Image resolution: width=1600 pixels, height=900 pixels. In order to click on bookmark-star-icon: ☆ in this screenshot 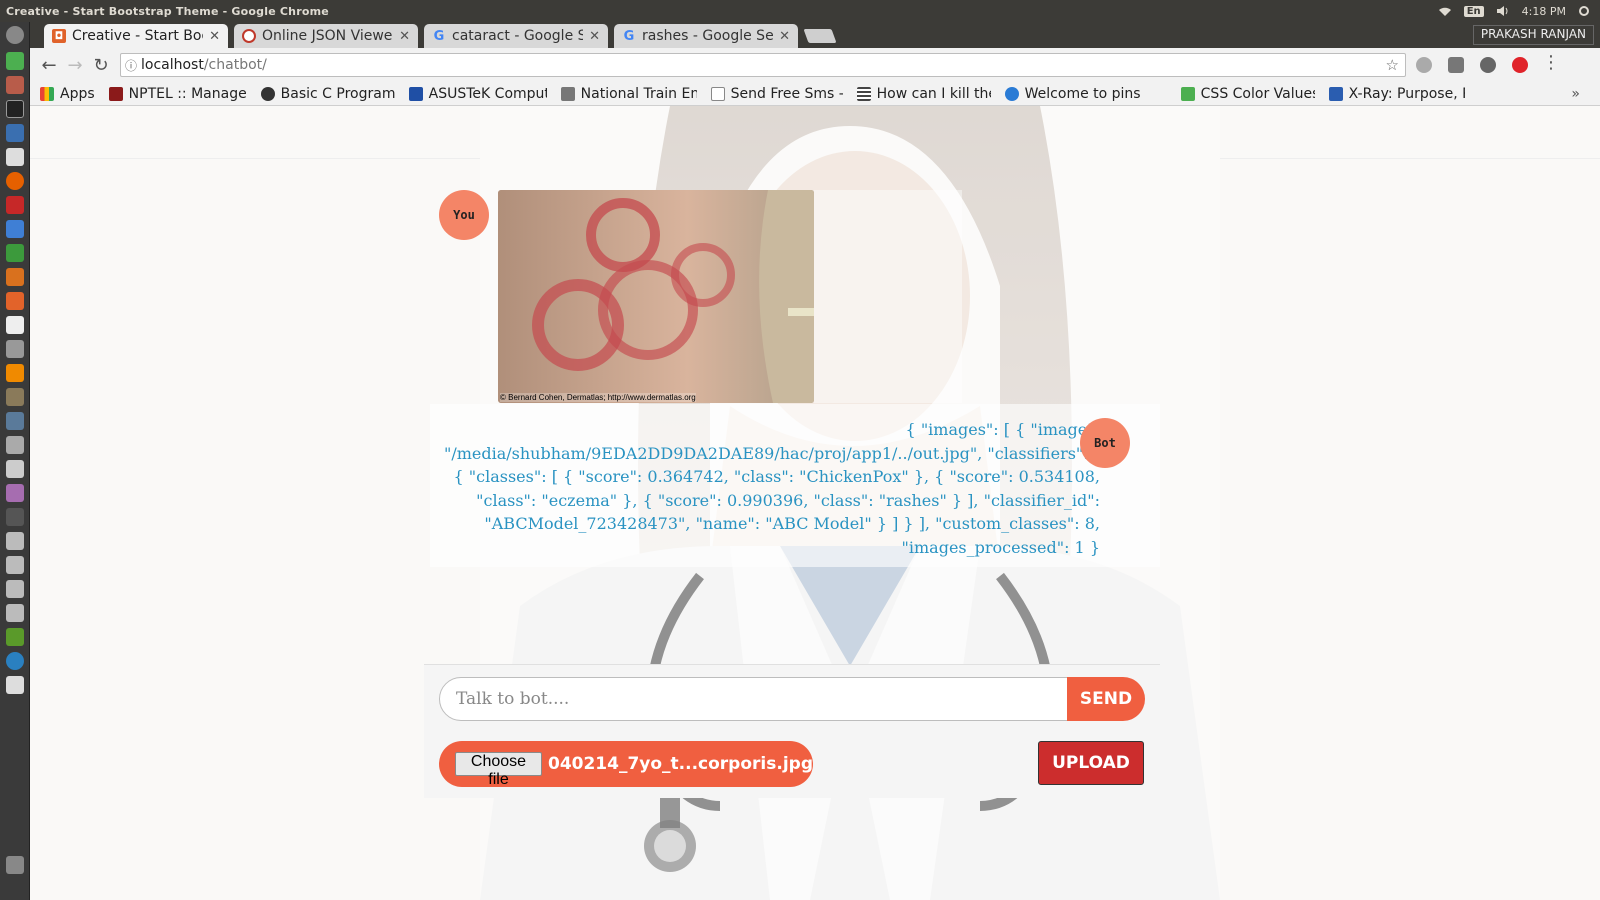, I will do `click(1392, 65)`.